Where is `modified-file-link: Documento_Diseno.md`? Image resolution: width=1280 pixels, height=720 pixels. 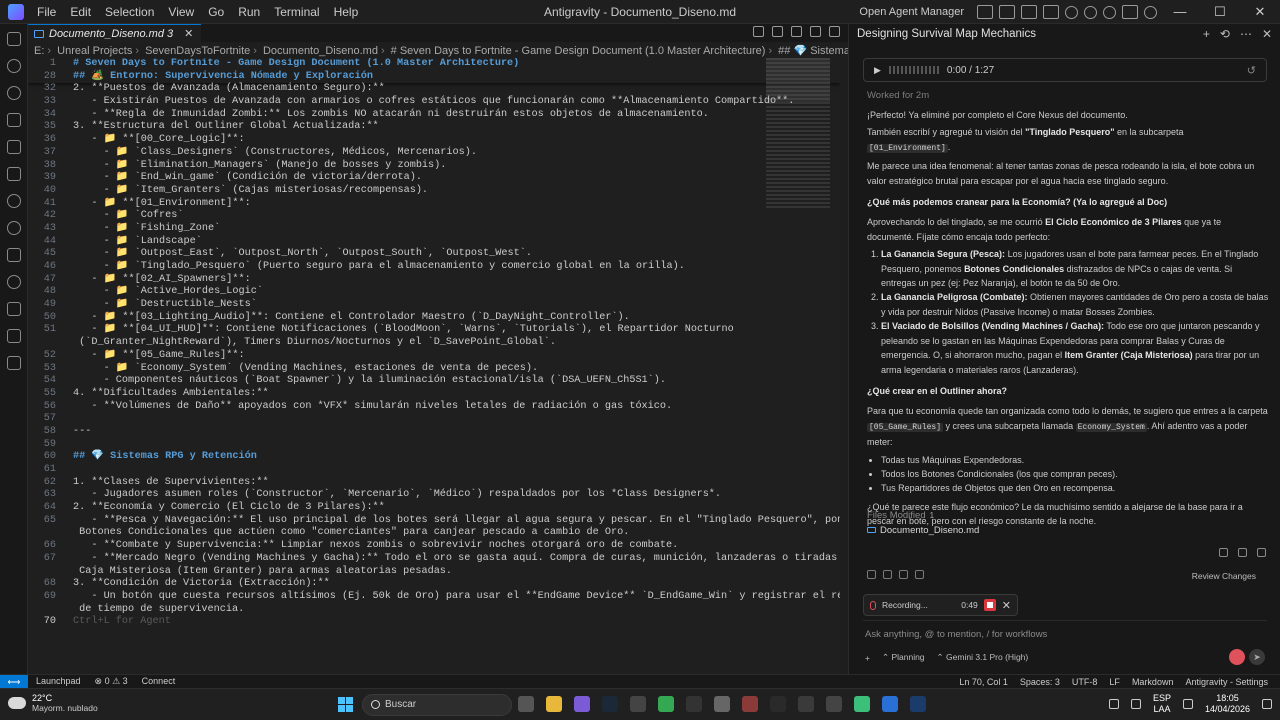
modified-file-link: Documento_Diseno.md is located at coordinates (923, 530).